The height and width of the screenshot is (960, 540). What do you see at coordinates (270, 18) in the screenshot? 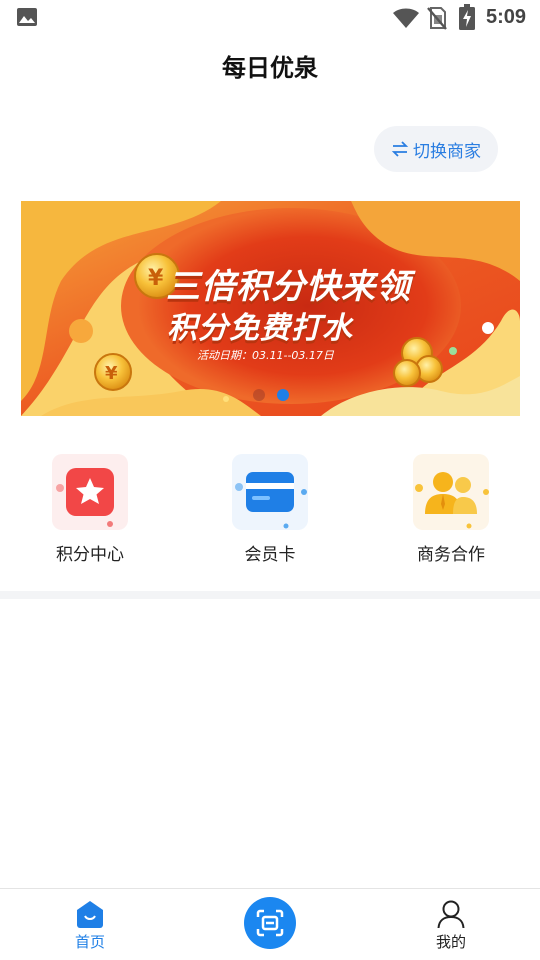
I see `status-bar: 5:09` at bounding box center [270, 18].